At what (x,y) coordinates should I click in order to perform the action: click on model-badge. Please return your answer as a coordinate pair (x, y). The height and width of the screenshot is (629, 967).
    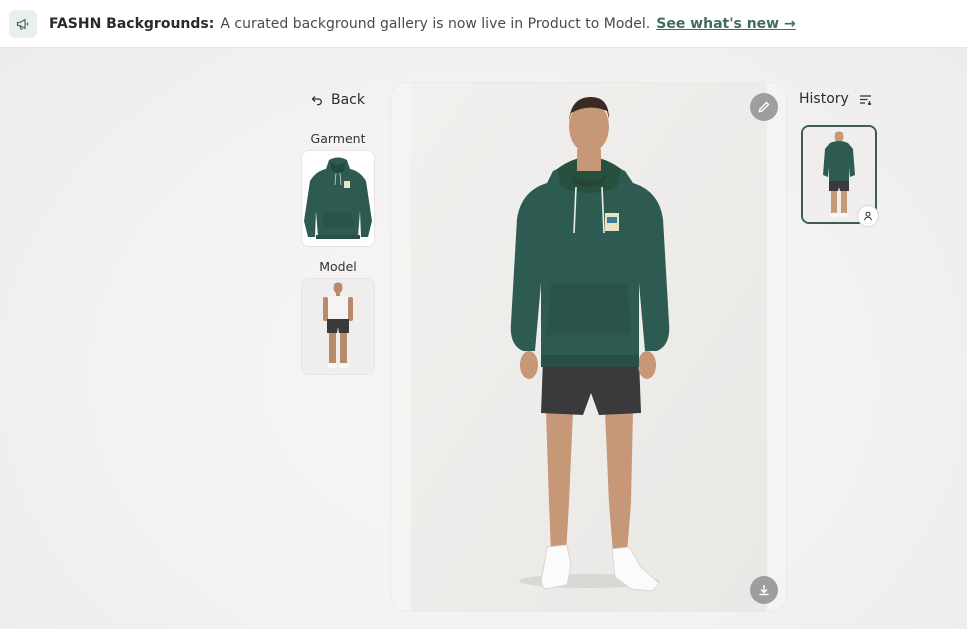
    Looking at the image, I should click on (868, 216).